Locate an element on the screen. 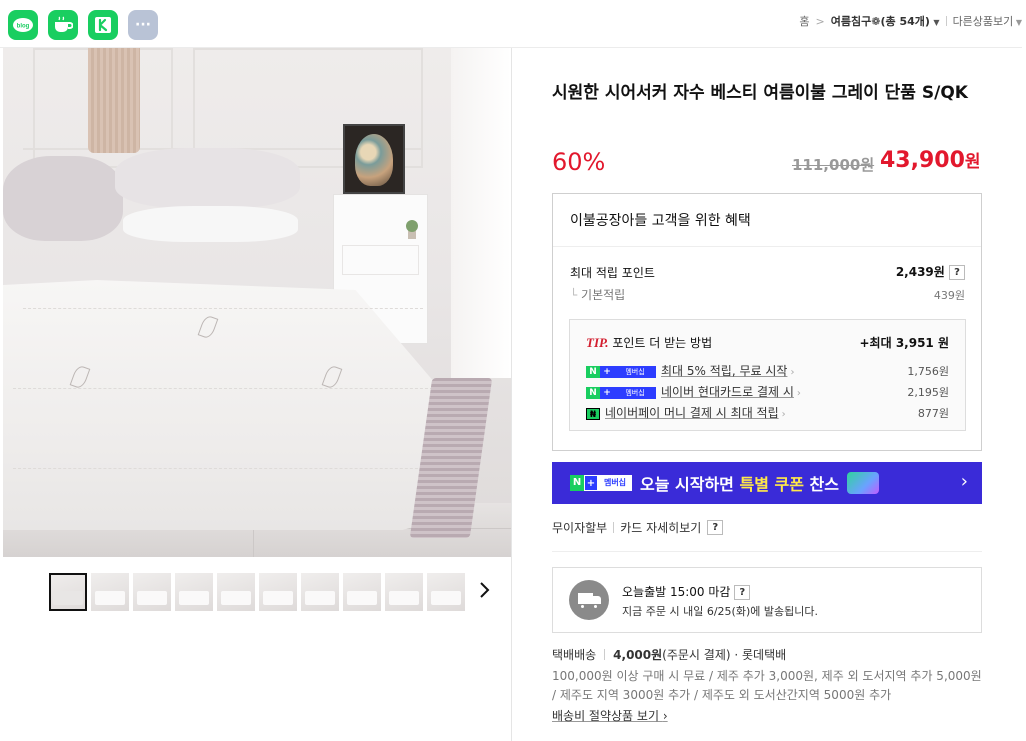 The width and height of the screenshot is (1026, 741). more-share-icon: ··· is located at coordinates (143, 25).